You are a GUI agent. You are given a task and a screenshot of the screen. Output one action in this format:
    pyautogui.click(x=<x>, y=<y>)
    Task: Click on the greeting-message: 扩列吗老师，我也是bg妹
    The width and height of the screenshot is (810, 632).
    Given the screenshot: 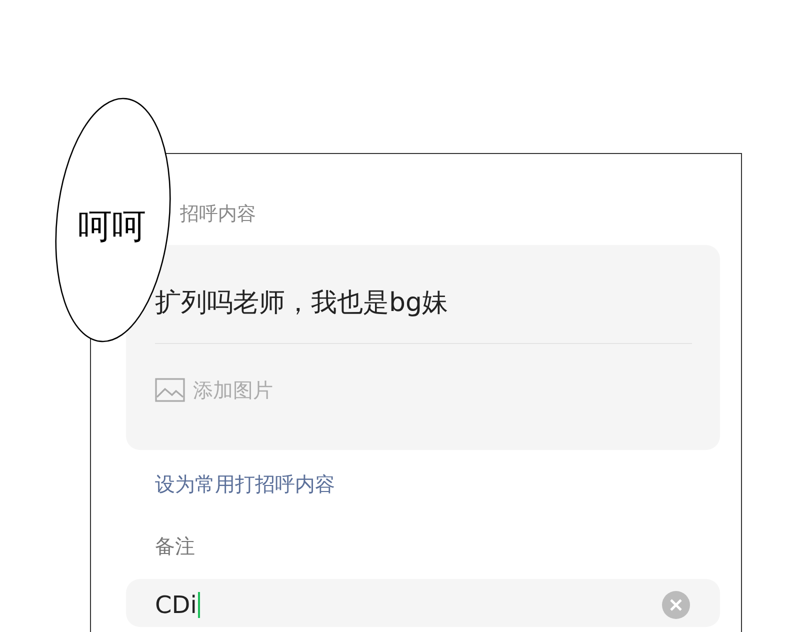 What is the action you would take?
    pyautogui.click(x=301, y=283)
    